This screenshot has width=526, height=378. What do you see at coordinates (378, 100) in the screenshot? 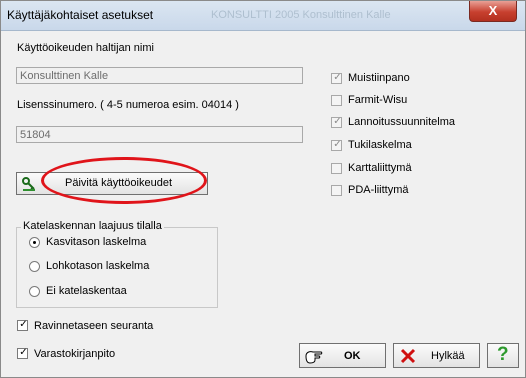
I see `module-label: Farmit-Wisu` at bounding box center [378, 100].